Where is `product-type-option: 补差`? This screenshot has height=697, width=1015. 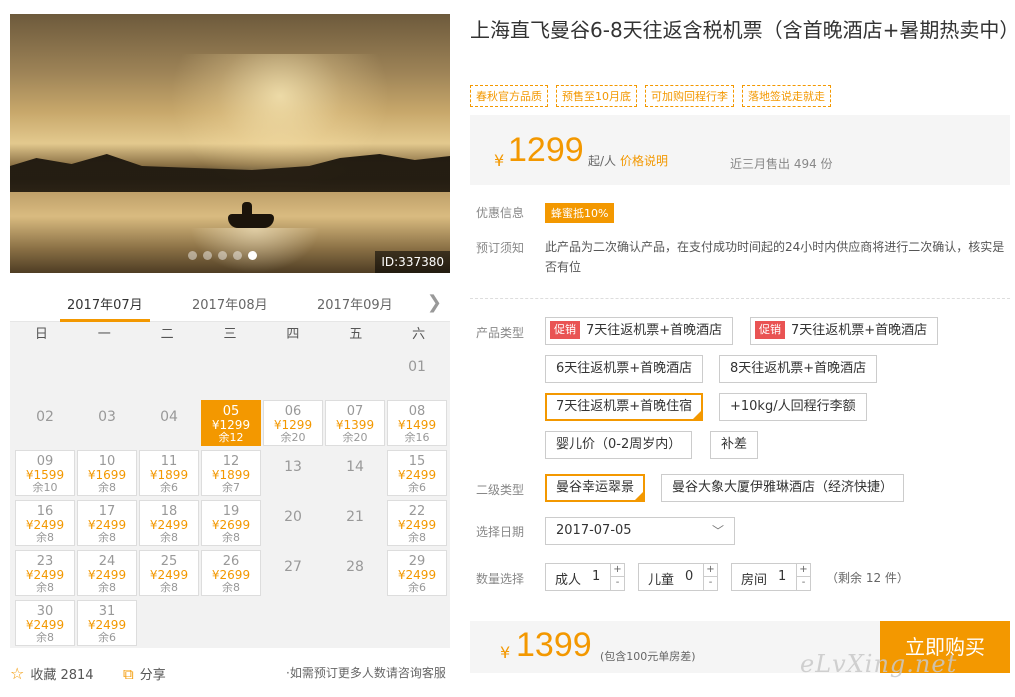
product-type-option: 补差 is located at coordinates (734, 445).